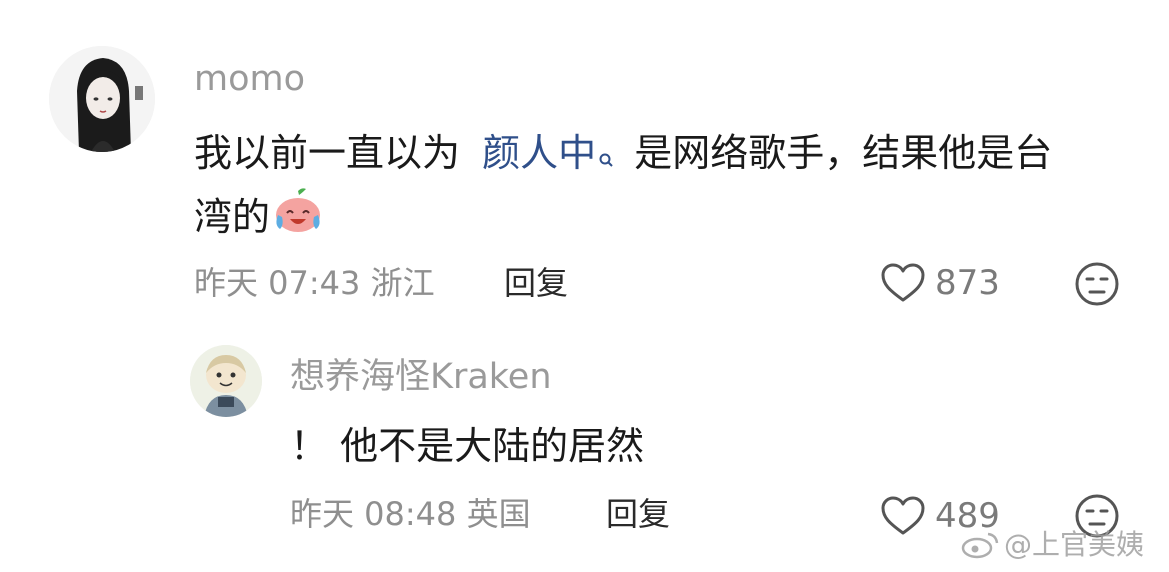 This screenshot has height=572, width=1169. What do you see at coordinates (467, 446) in the screenshot?
I see `reply-text: ！ 他不是大陆的居然` at bounding box center [467, 446].